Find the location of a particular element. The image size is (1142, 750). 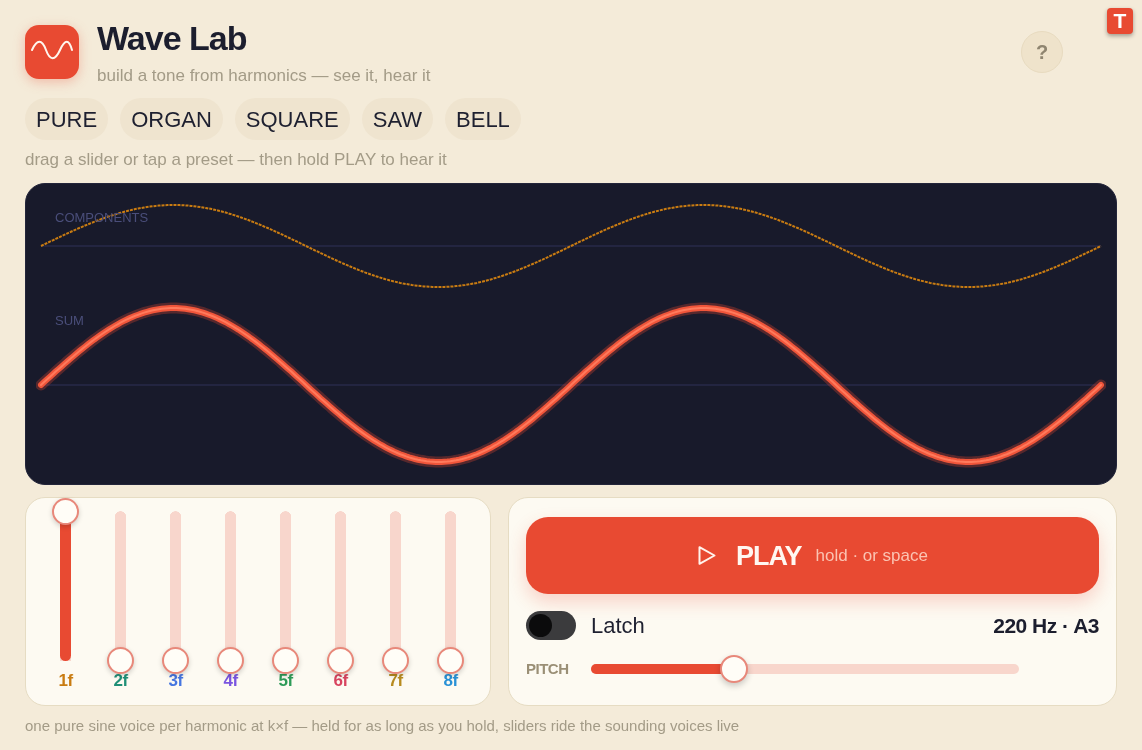

harmonic-label: 7f is located at coordinates (395, 681).